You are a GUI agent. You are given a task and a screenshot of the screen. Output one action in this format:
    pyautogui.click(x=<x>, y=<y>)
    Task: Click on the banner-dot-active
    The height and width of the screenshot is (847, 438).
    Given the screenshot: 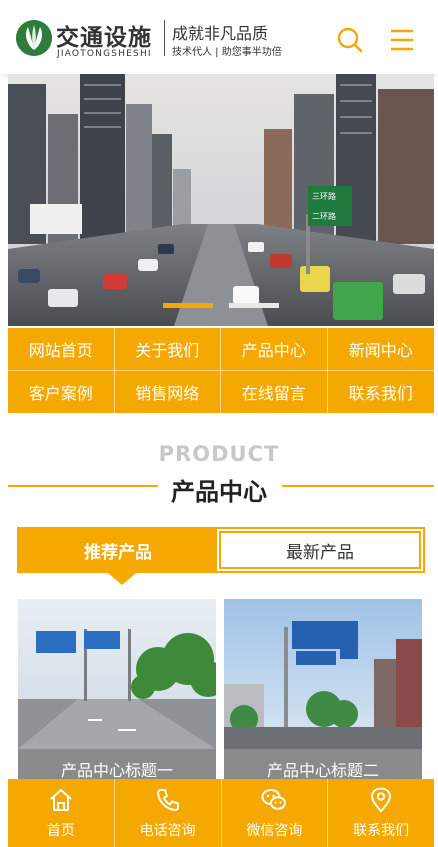 What is the action you would take?
    pyautogui.click(x=188, y=305)
    